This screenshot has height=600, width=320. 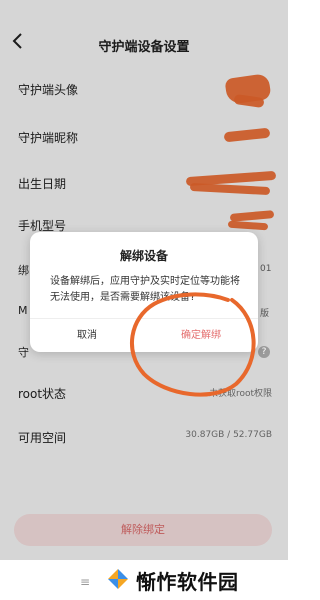 I want to click on dialog-divider, so click(x=144, y=318).